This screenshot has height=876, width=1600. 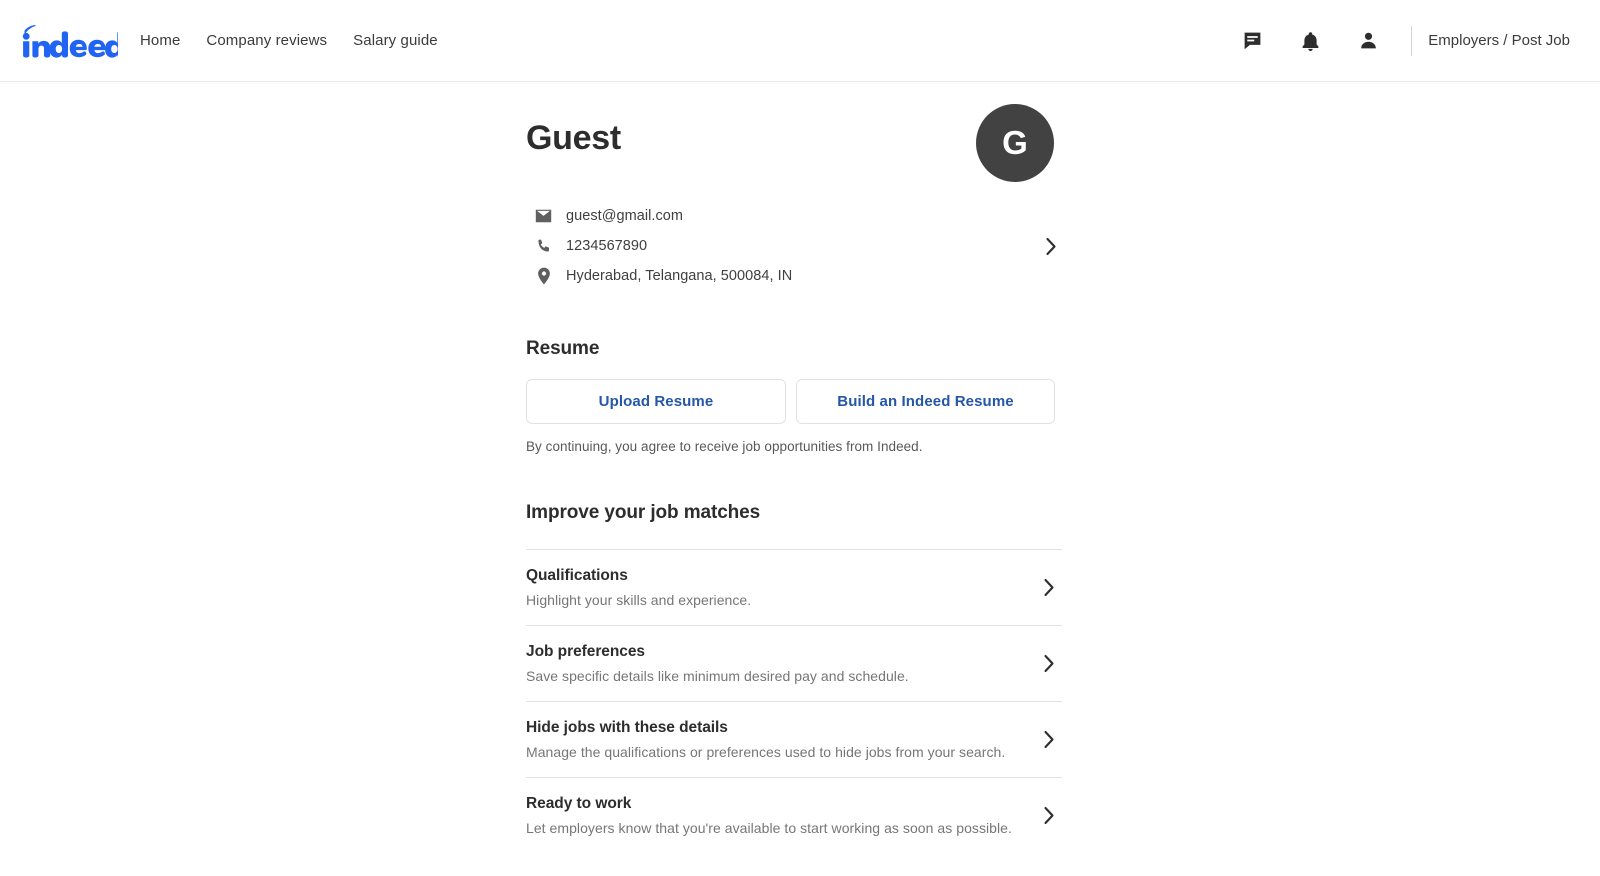 I want to click on list-item-title: Qualifications, so click(x=577, y=575).